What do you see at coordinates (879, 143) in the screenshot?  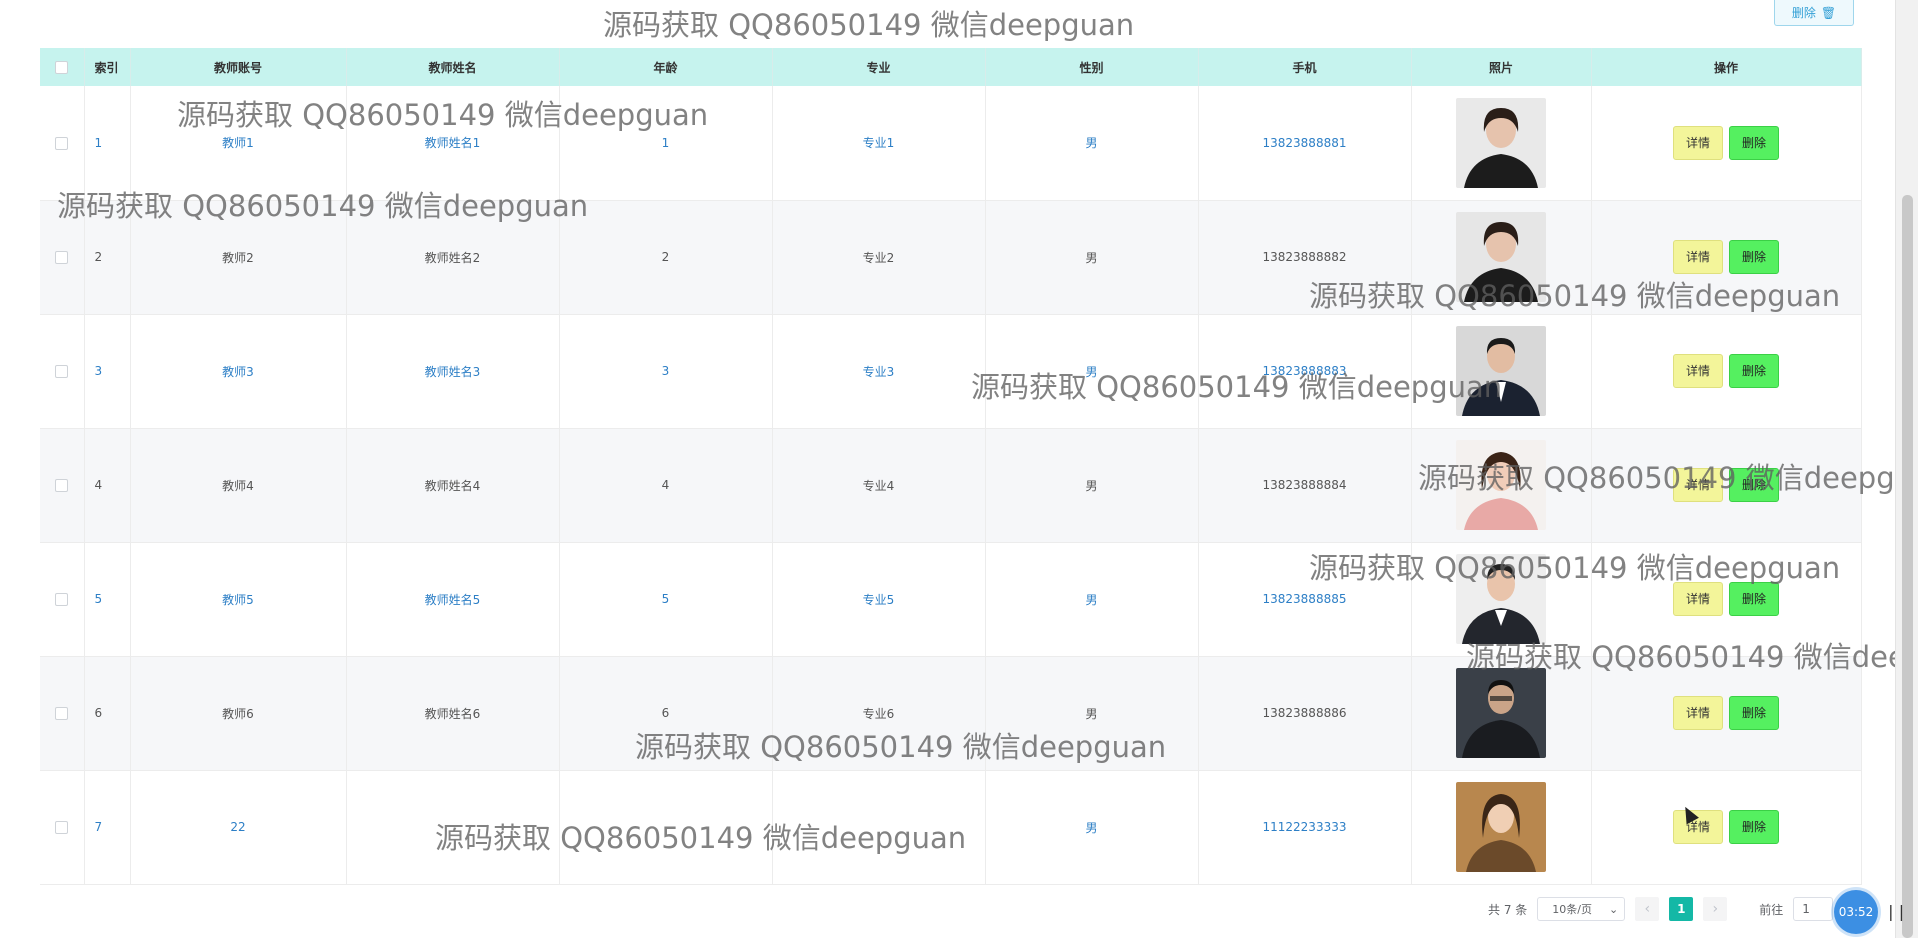 I see `cell-major: 专业1` at bounding box center [879, 143].